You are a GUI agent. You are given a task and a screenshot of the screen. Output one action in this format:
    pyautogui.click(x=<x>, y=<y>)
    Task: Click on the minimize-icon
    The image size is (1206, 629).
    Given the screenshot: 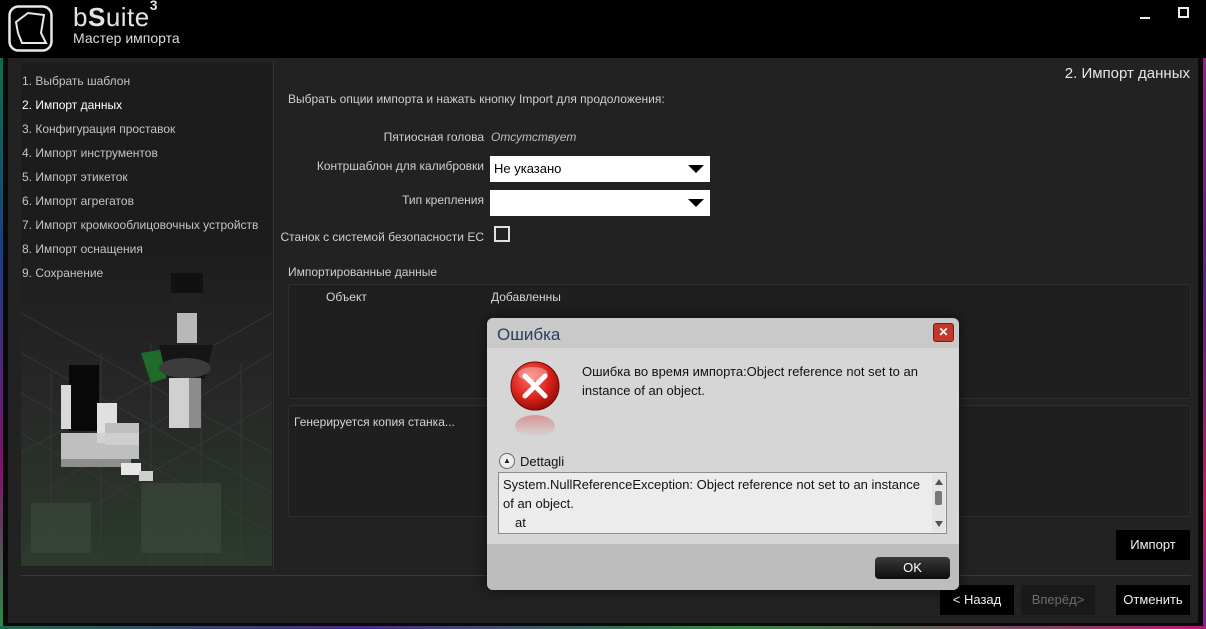 What is the action you would take?
    pyautogui.click(x=1145, y=13)
    